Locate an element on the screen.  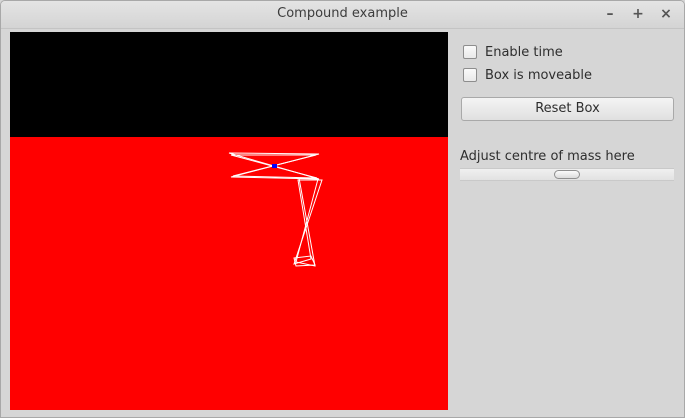
enable-time-row: Enable time is located at coordinates (513, 52).